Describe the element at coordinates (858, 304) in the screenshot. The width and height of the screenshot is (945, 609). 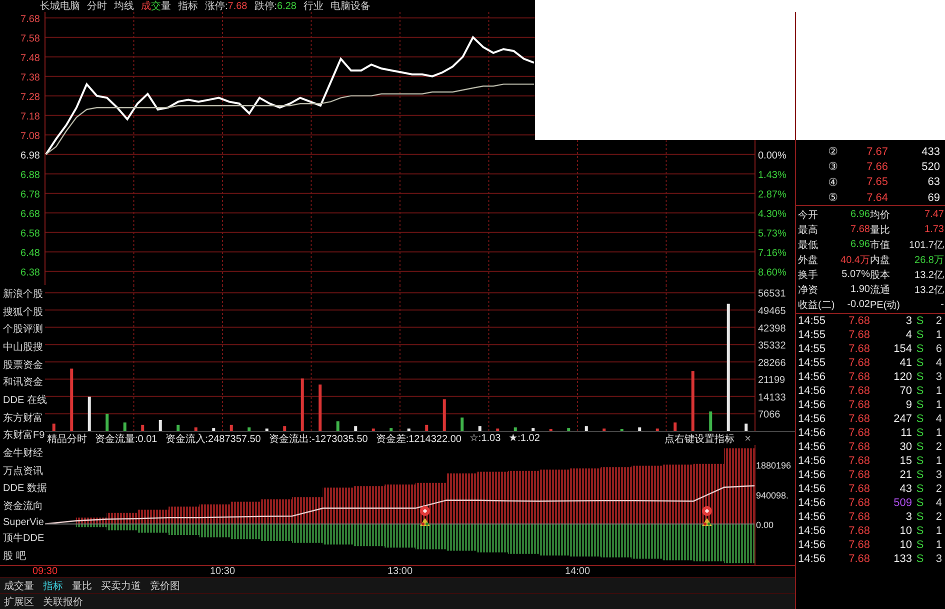
I see `stat-value: -0.02` at that location.